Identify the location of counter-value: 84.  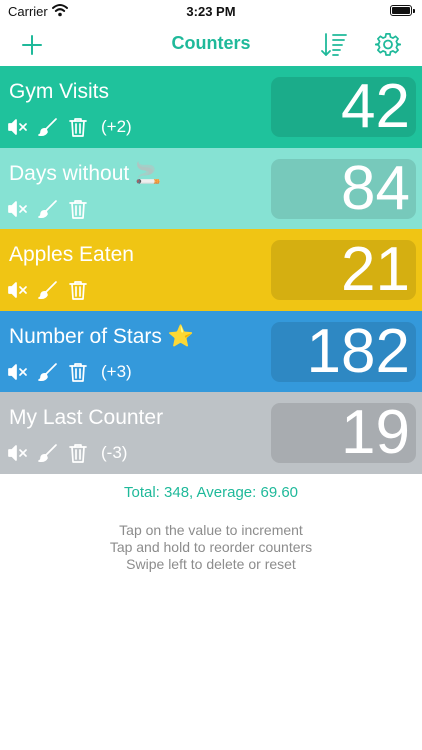
(375, 188).